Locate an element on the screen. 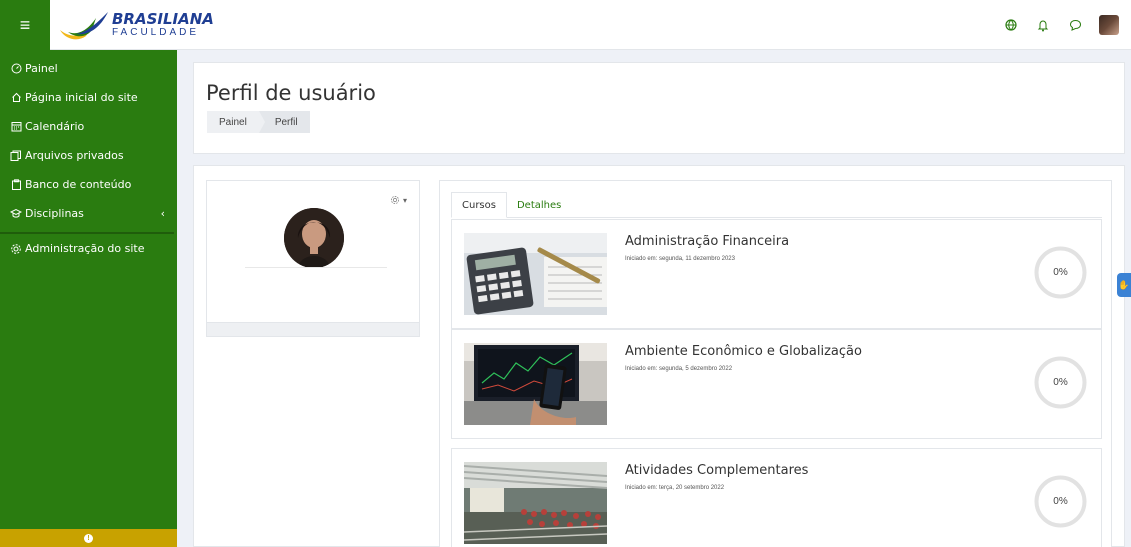 Image resolution: width=1131 pixels, height=547 pixels. sidebar-item-home: Página inicial do site is located at coordinates (88, 97).